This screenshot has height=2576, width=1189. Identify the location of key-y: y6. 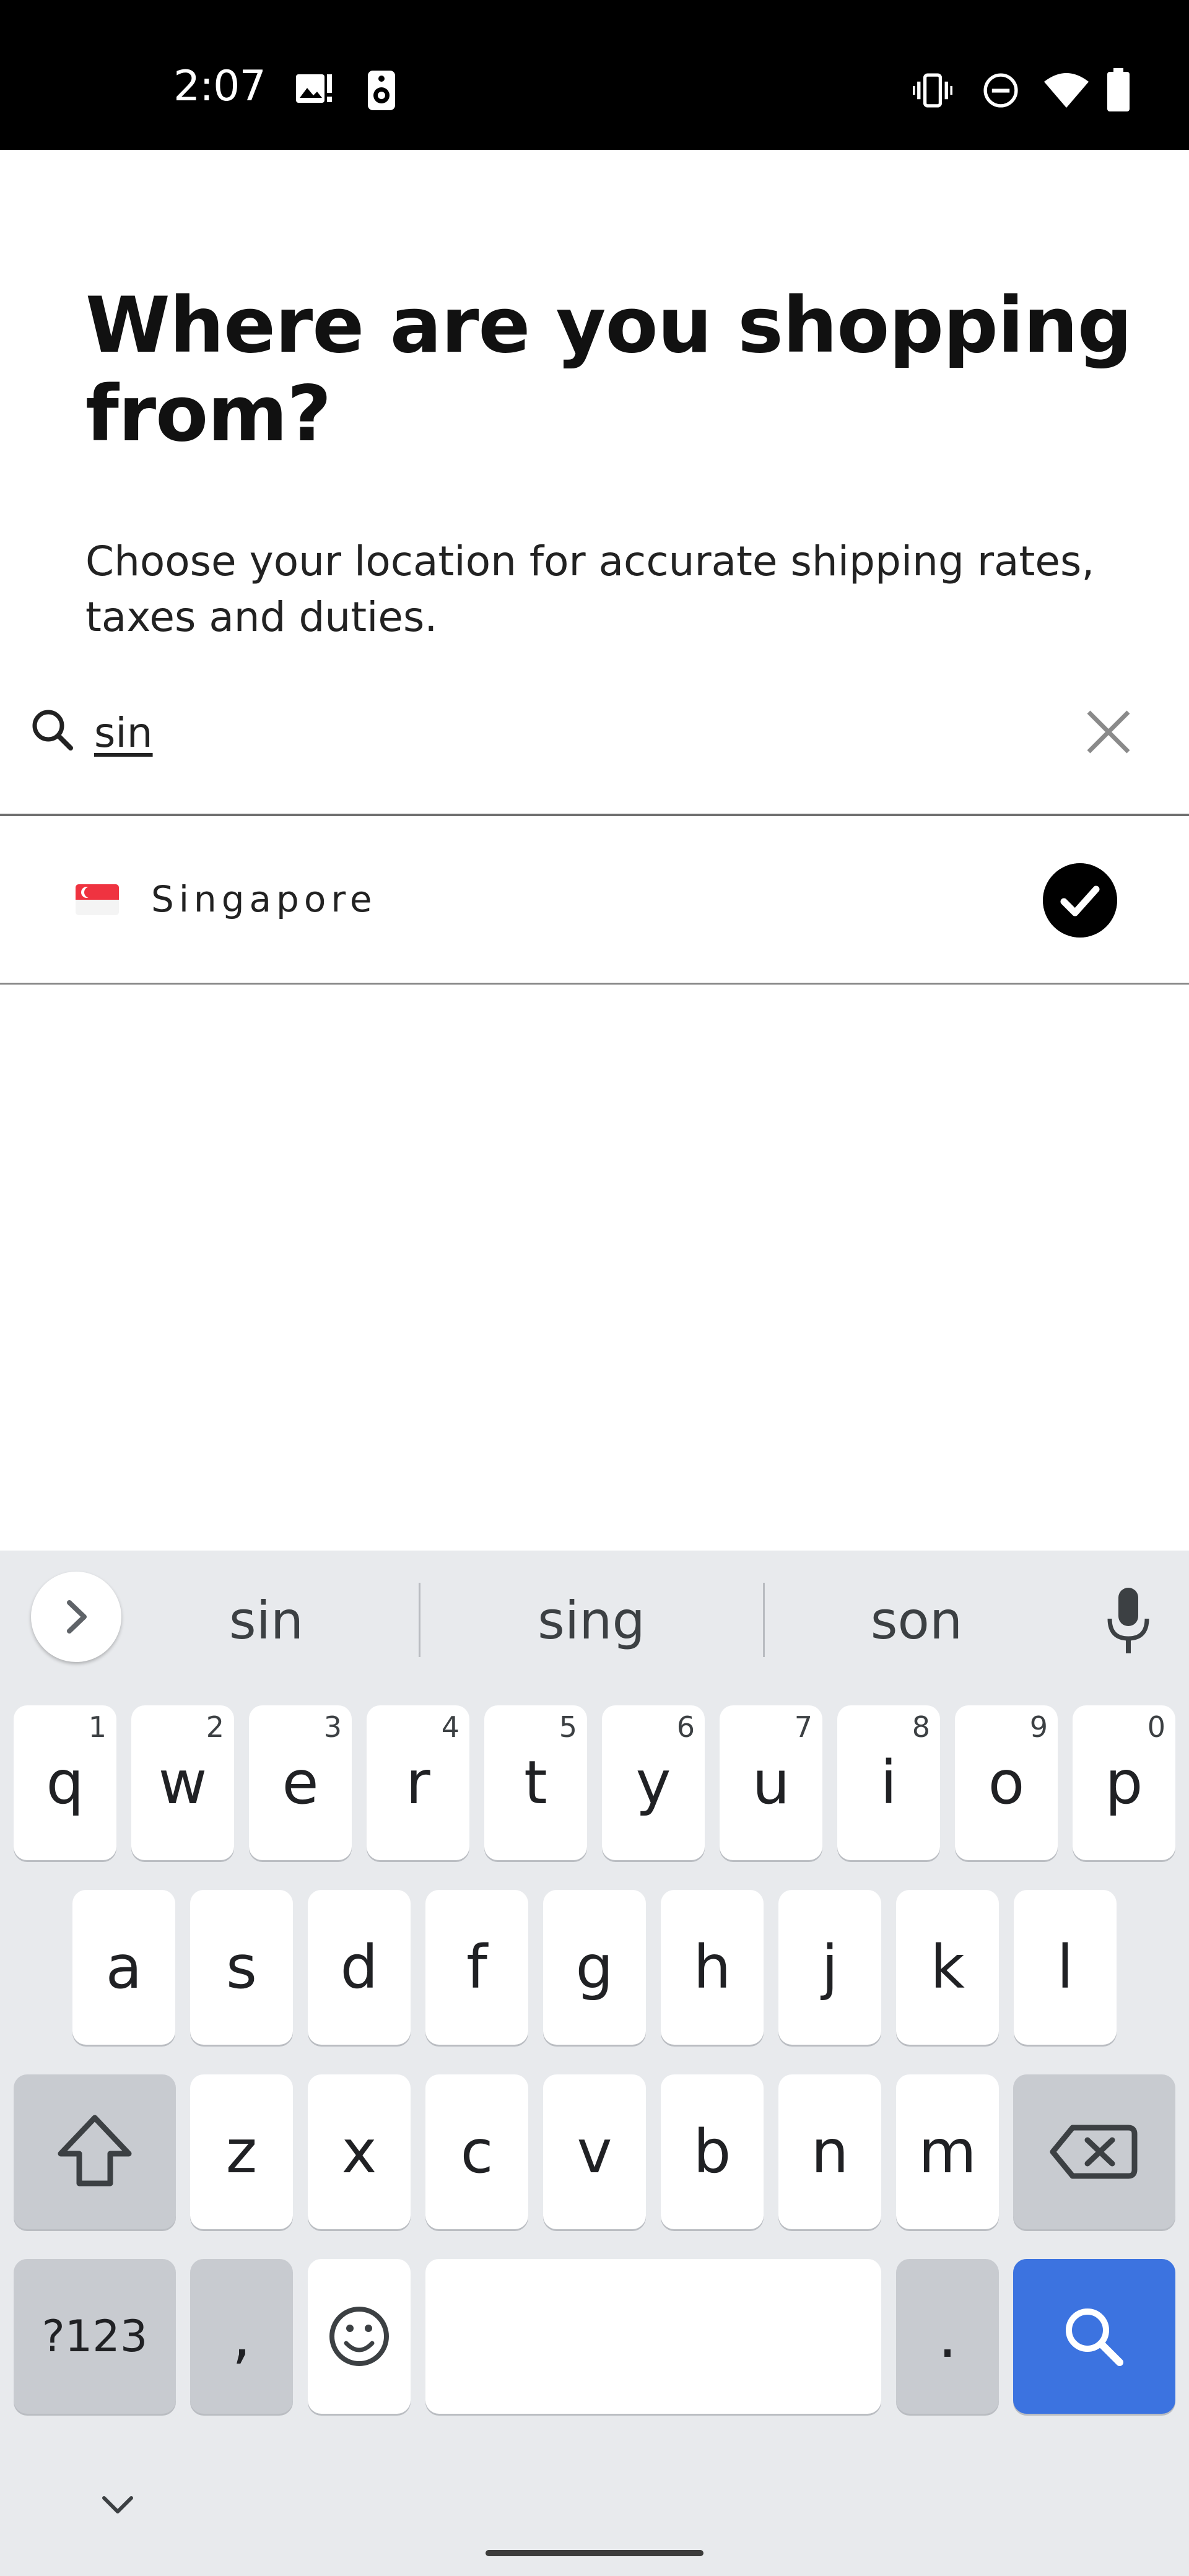
(654, 1782).